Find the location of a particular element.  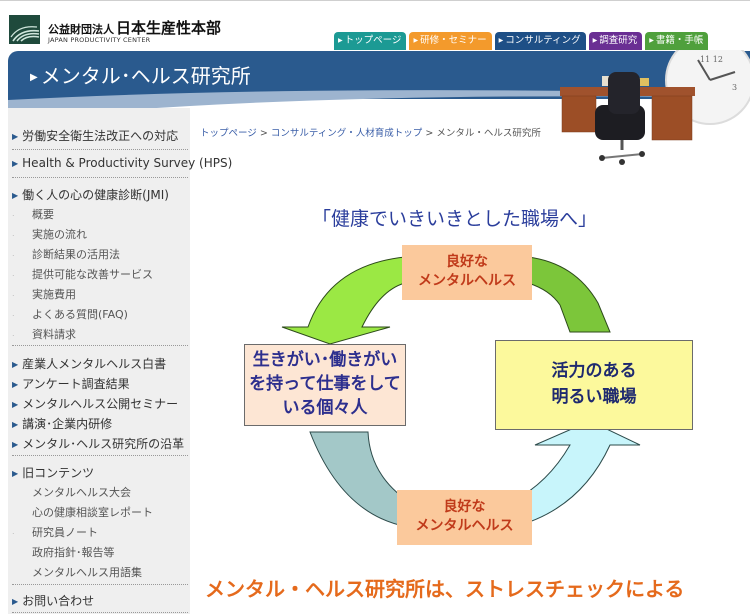

sidebar-item-old-contents: ▶ 旧コンテンツ is located at coordinates (53, 472).